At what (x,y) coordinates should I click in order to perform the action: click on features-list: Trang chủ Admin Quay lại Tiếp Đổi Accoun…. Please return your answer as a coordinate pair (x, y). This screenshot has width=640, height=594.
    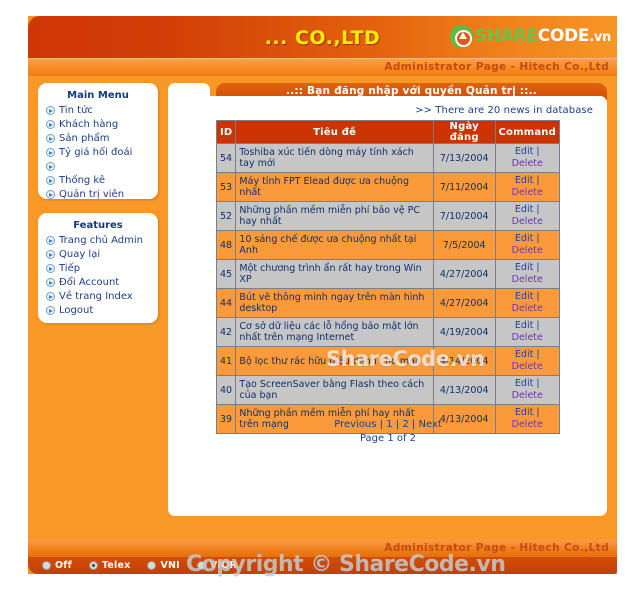
    Looking at the image, I should click on (98, 275).